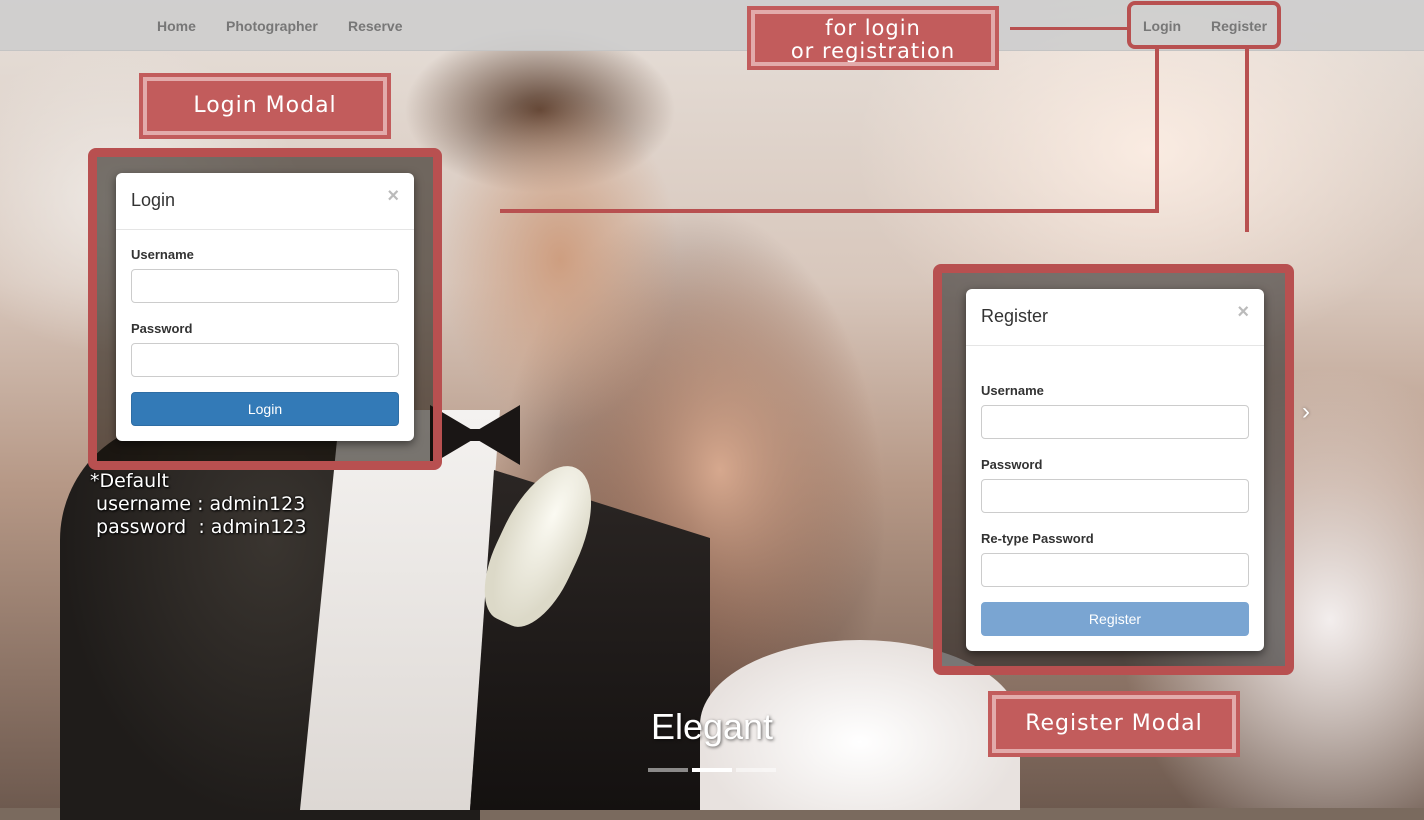 The image size is (1424, 820). Describe the element at coordinates (712, 726) in the screenshot. I see `carousel-caption: Elegant` at that location.